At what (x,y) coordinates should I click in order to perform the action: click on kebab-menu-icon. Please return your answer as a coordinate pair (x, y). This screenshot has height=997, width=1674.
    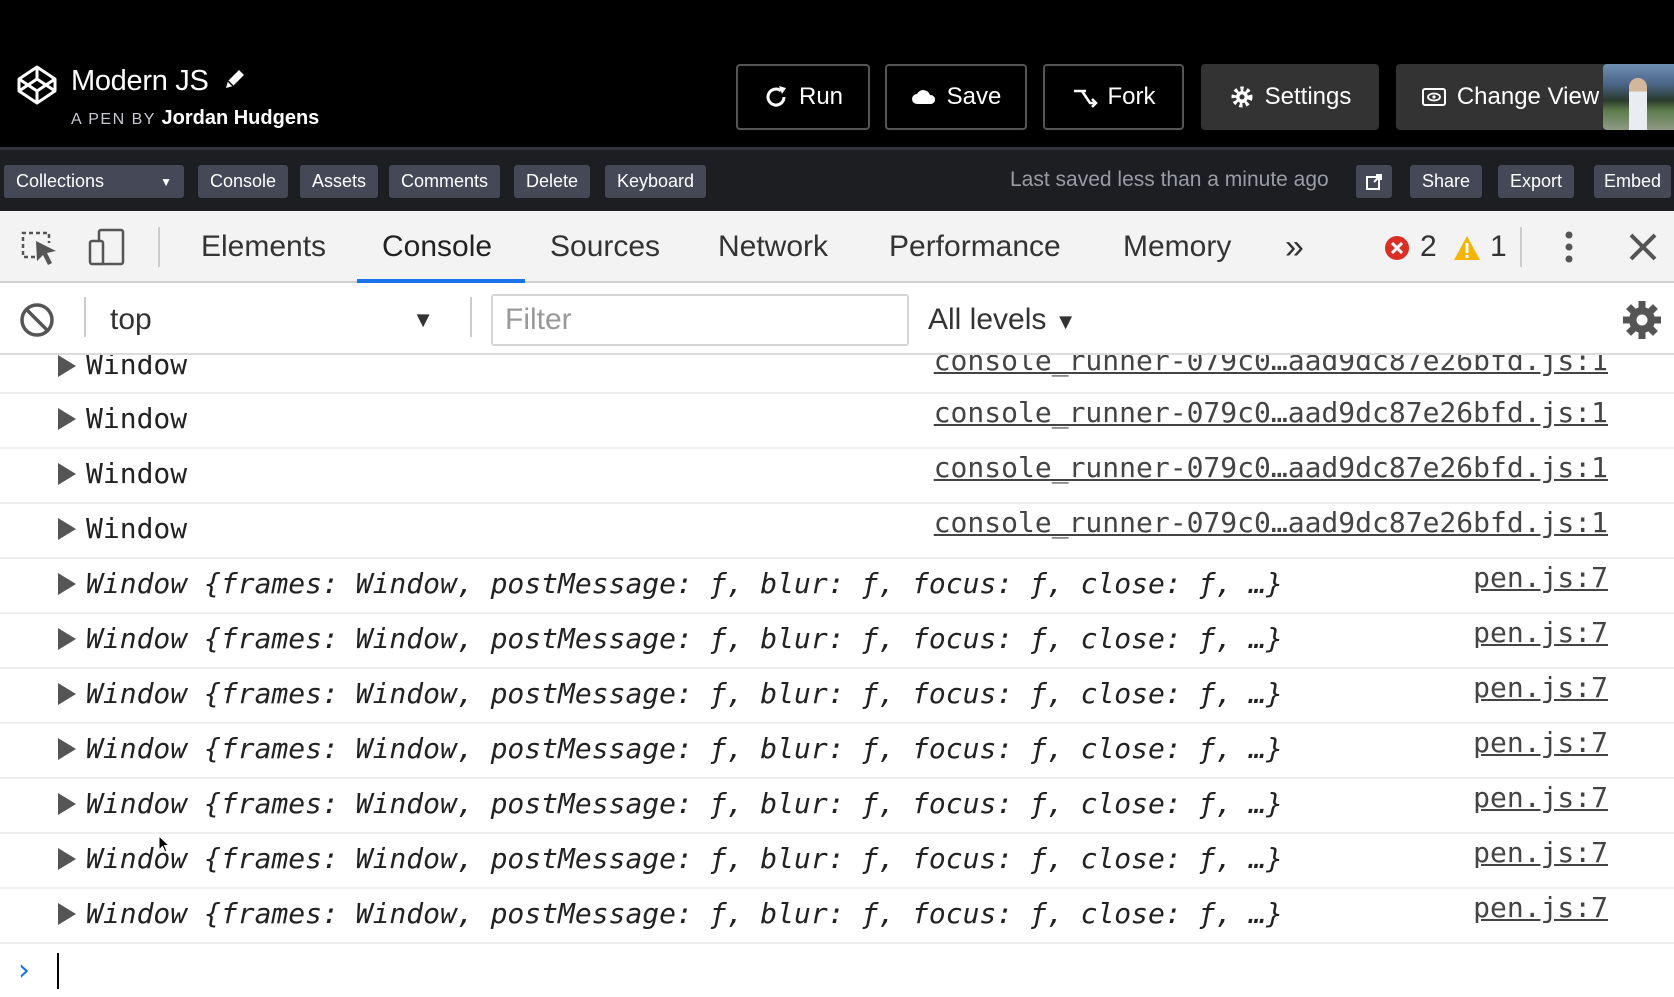
    Looking at the image, I should click on (1569, 247).